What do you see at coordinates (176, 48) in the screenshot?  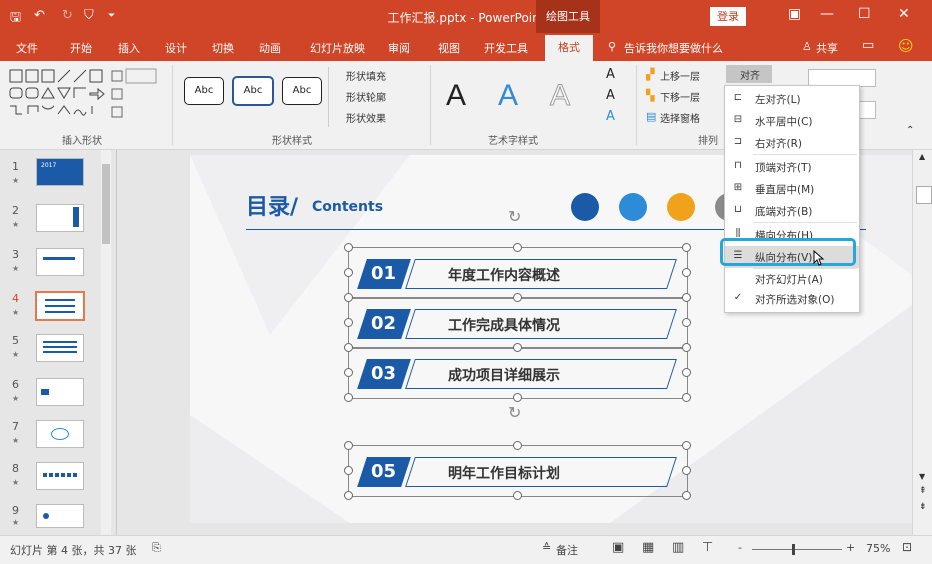 I see `tab-design: 设计` at bounding box center [176, 48].